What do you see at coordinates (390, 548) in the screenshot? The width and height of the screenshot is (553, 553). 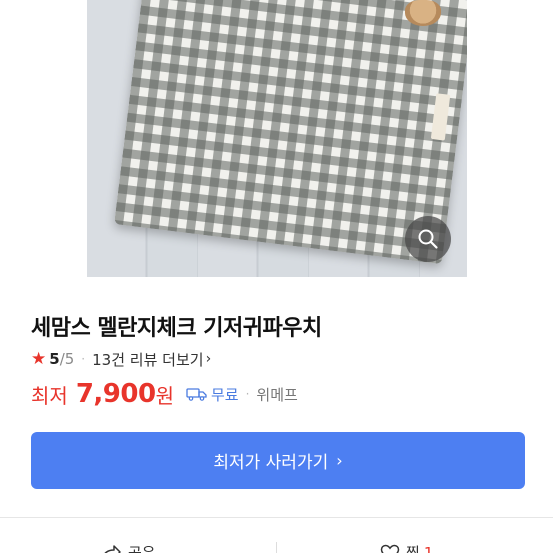 I see `heart-icon` at bounding box center [390, 548].